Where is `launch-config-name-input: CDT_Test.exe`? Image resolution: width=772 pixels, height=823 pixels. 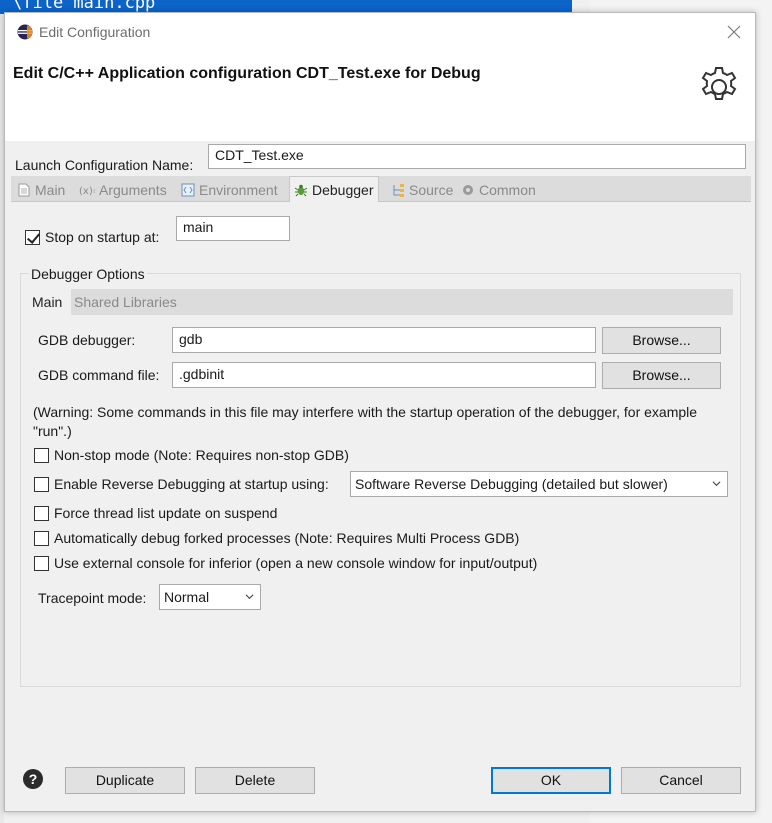
launch-config-name-input: CDT_Test.exe is located at coordinates (477, 156).